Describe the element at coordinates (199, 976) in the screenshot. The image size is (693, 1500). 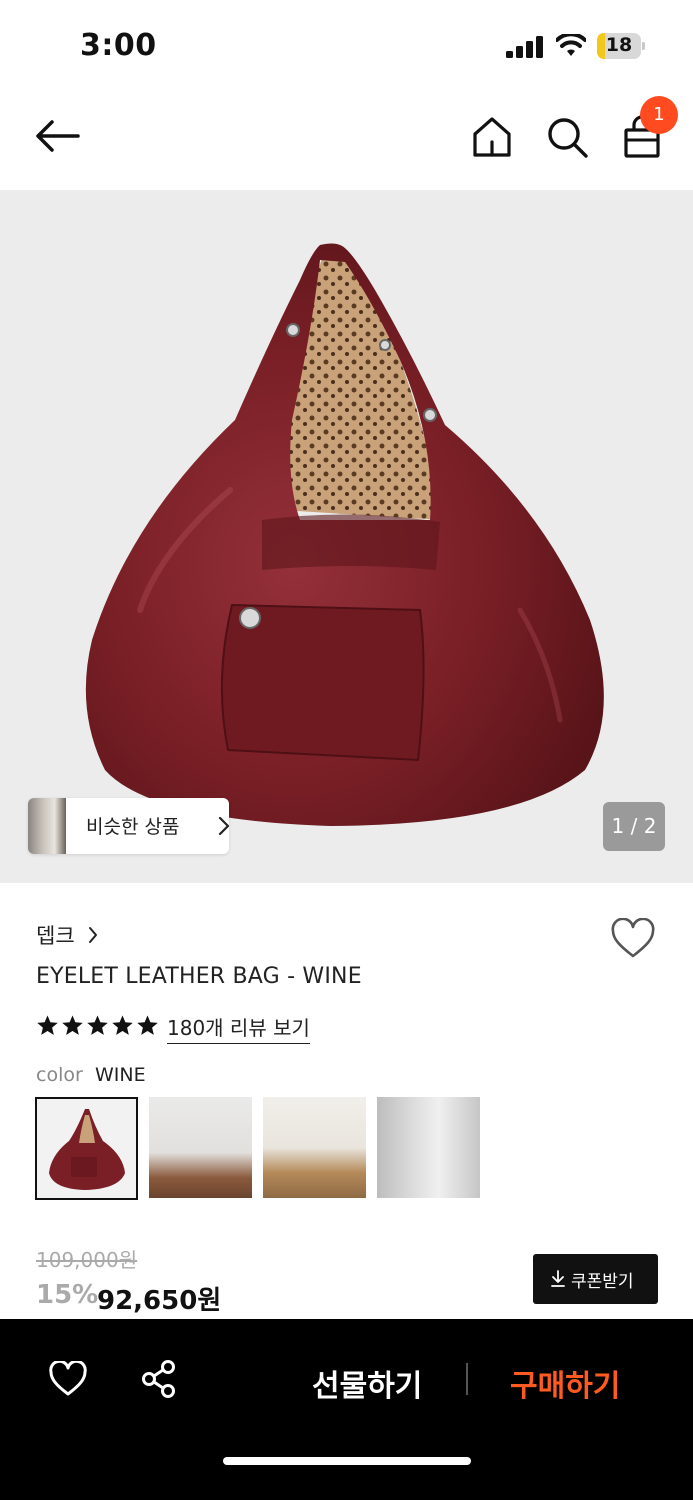
I see `product-title: EYELET LEATHER BAG - WINE` at that location.